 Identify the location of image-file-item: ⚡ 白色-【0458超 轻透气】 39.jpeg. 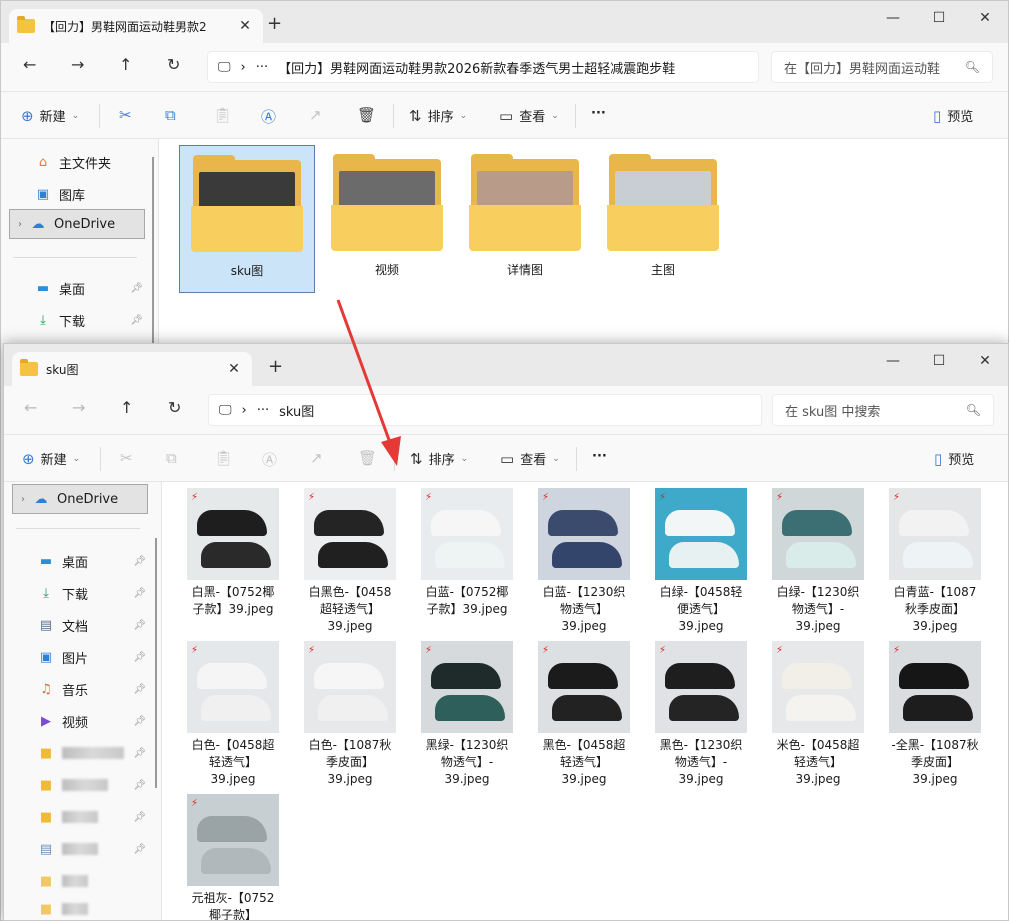
(233, 714).